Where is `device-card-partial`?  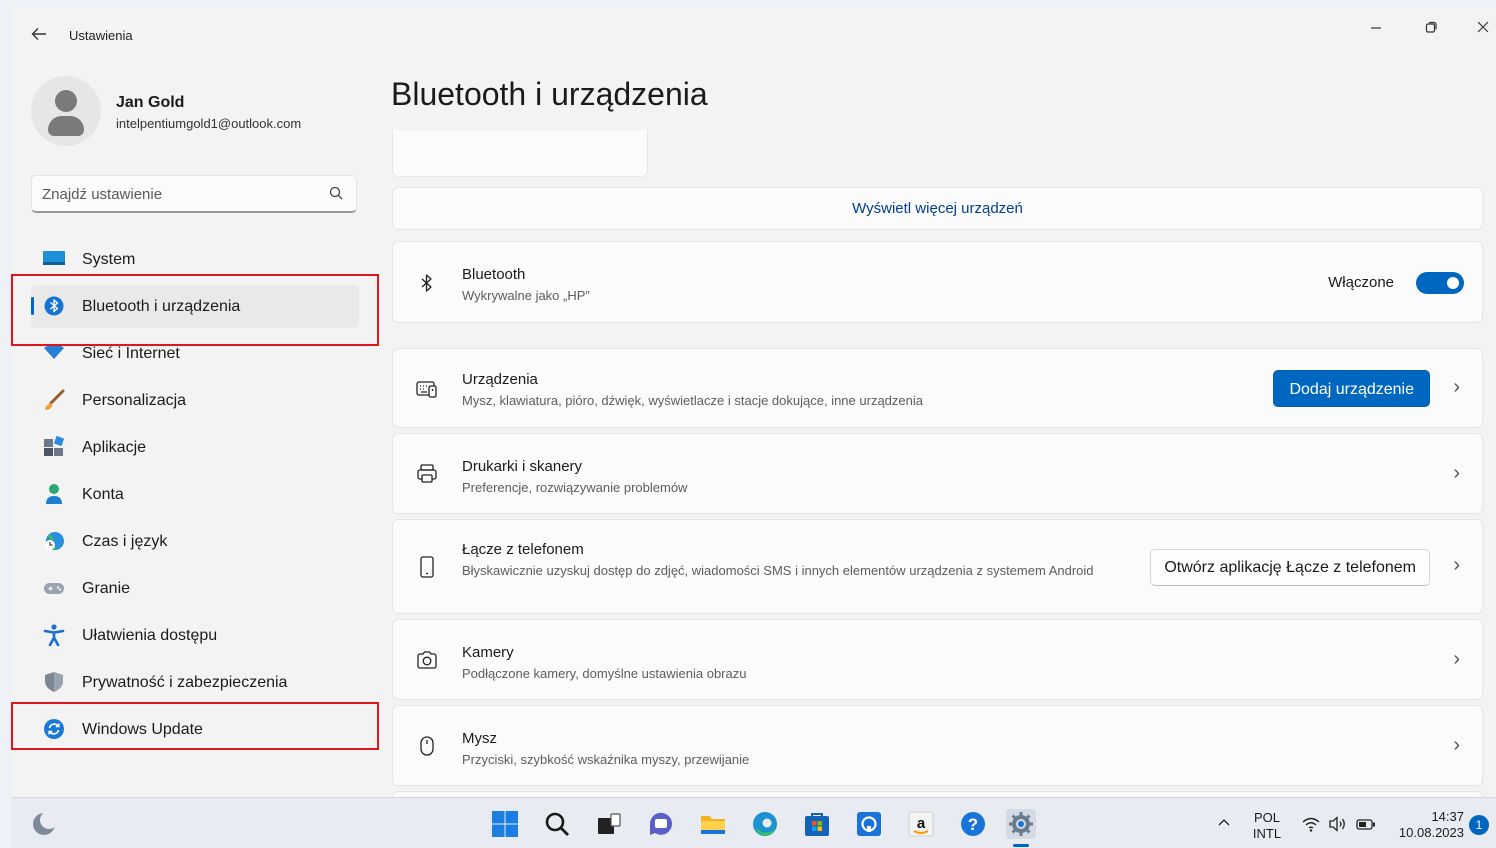
device-card-partial is located at coordinates (520, 153).